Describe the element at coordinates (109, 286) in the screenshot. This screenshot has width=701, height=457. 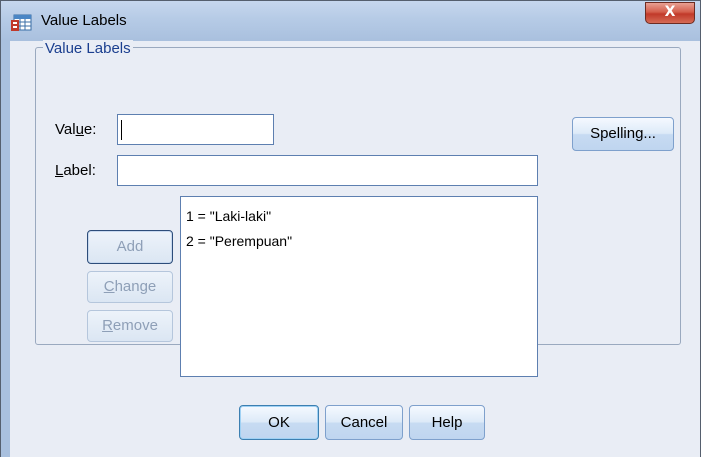
I see `change-button-mnemonic: C` at that location.